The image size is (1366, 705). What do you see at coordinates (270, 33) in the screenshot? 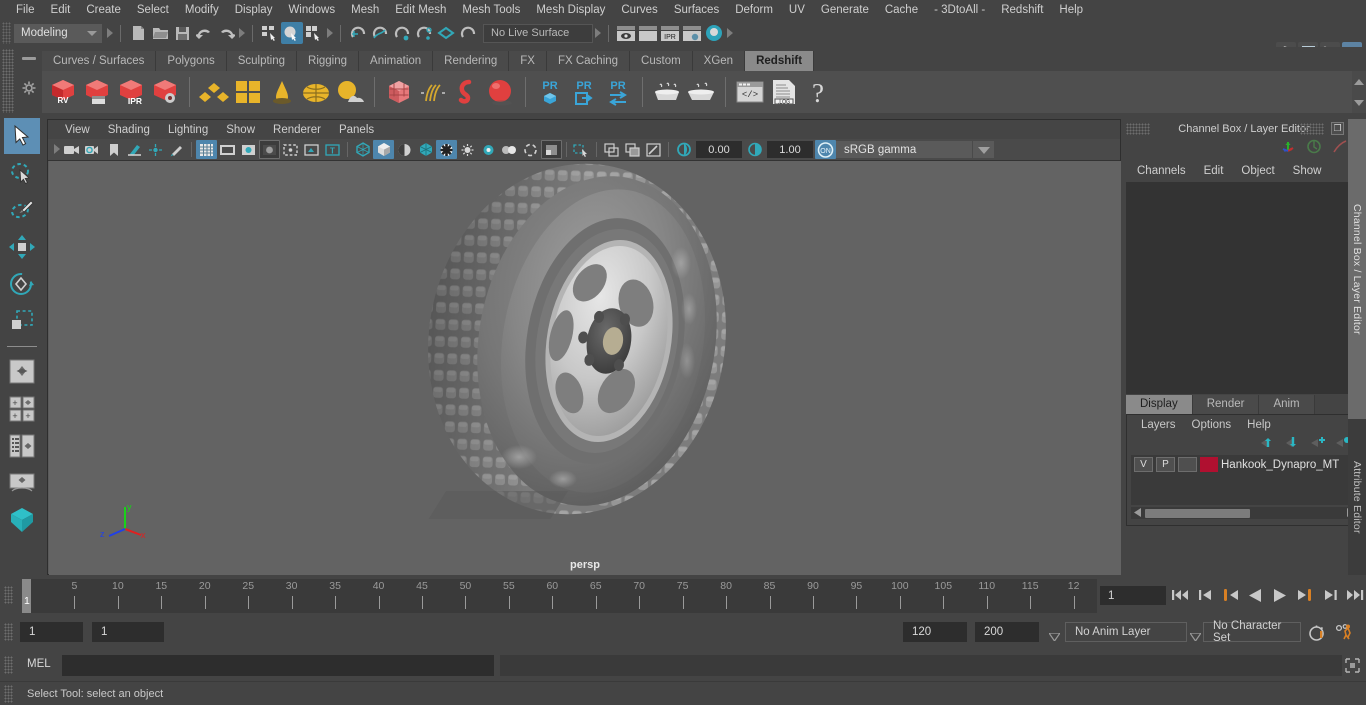
I see `select-by-hierarchy-icon` at bounding box center [270, 33].